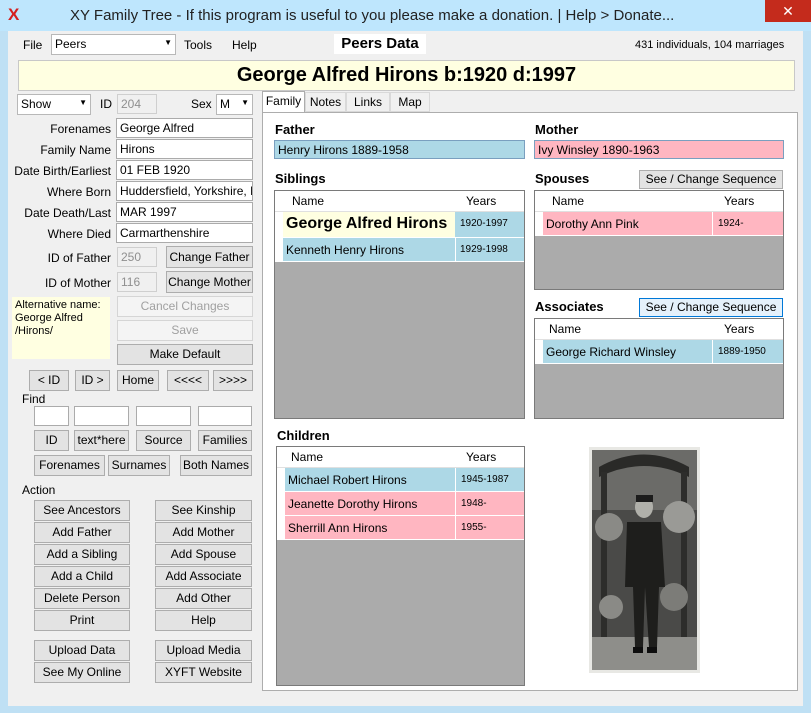  Describe the element at coordinates (400, 480) in the screenshot. I see `table-row: Michael Robert Hirons 1945-1987` at that location.